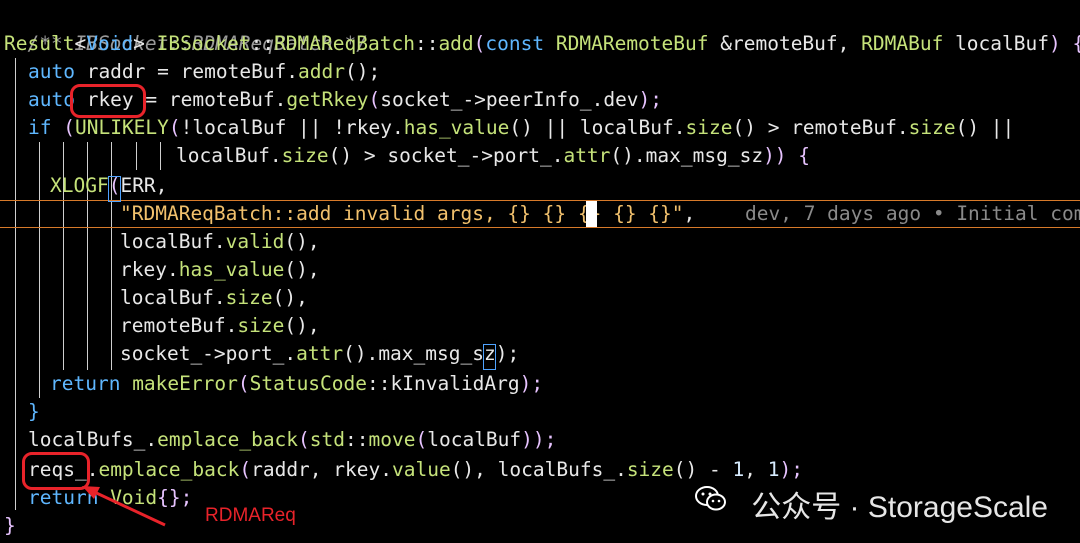 This screenshot has height=543, width=1080. Describe the element at coordinates (34, 412) in the screenshot. I see `code-line-15: }` at that location.